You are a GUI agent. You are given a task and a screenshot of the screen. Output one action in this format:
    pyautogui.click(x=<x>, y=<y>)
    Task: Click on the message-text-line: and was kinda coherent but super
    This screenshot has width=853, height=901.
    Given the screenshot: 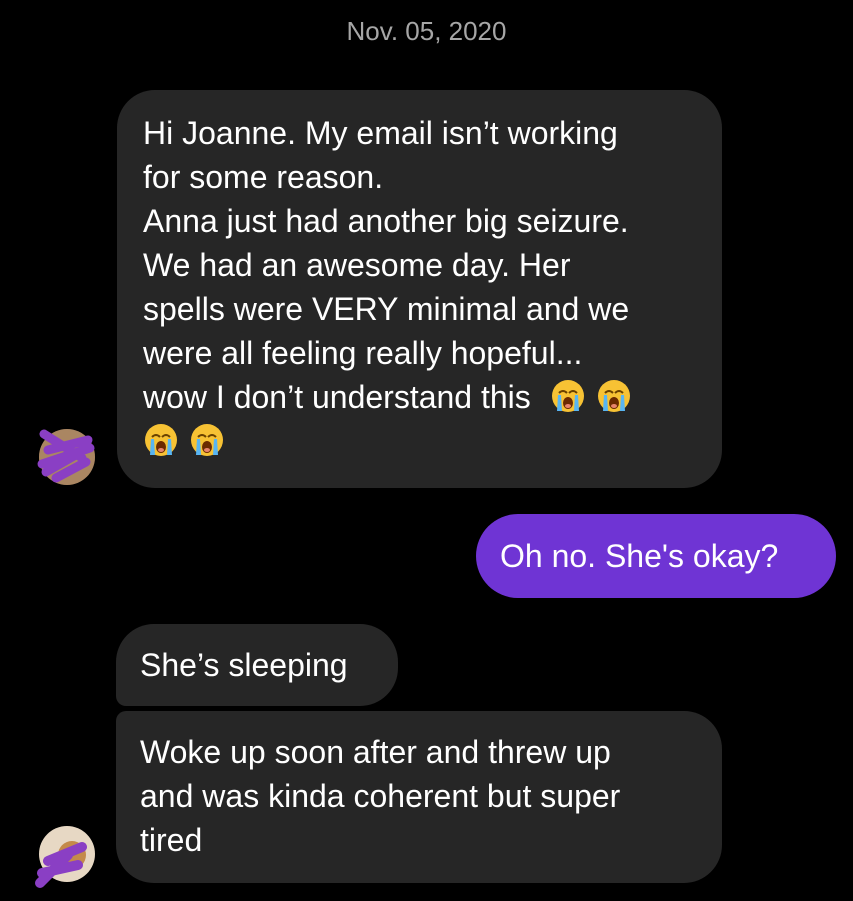 What is the action you would take?
    pyautogui.click(x=380, y=796)
    